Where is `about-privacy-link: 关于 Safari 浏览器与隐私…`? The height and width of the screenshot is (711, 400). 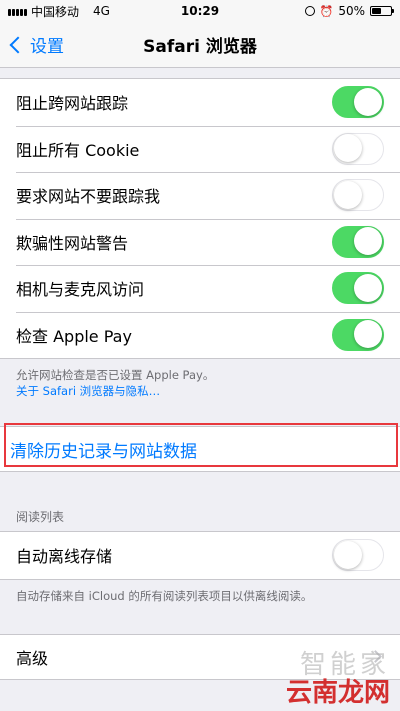 about-privacy-link: 关于 Safari 浏览器与隐私… is located at coordinates (200, 391).